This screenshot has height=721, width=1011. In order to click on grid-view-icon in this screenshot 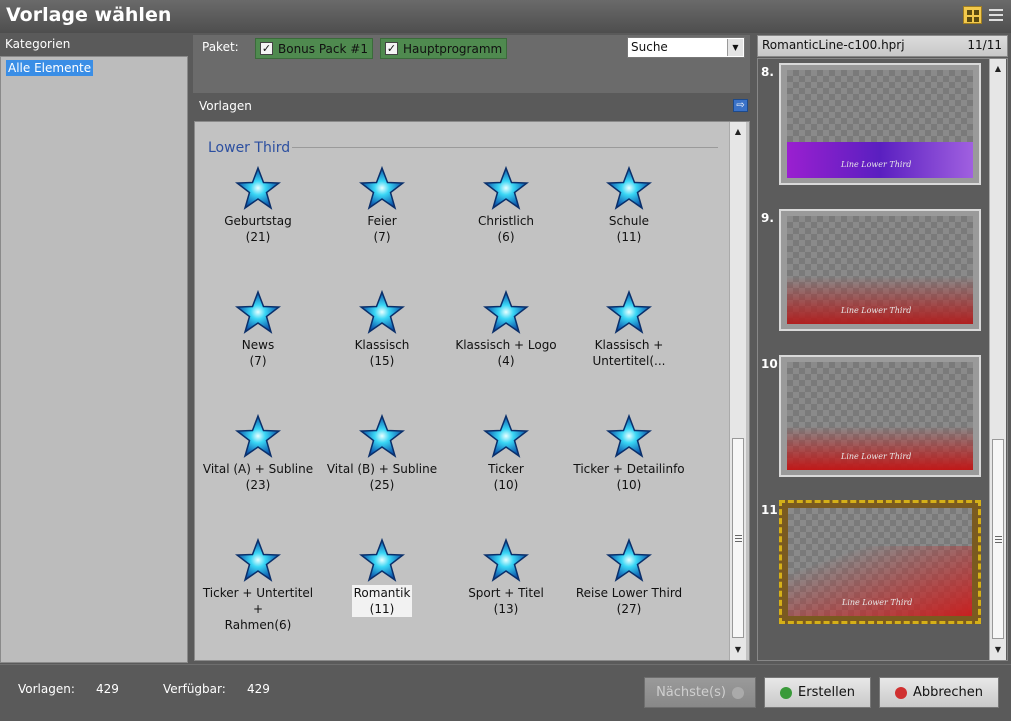, I will do `click(972, 15)`.